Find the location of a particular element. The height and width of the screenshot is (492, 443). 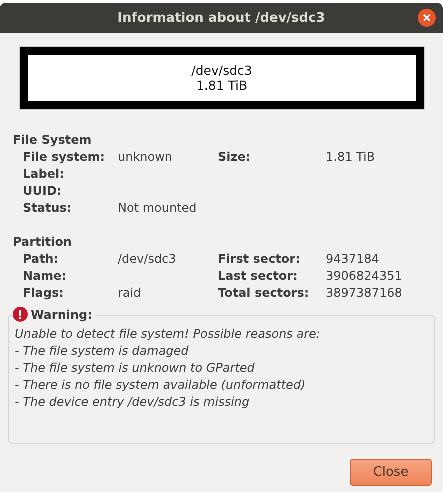

field-value: Not mounted is located at coordinates (157, 208).